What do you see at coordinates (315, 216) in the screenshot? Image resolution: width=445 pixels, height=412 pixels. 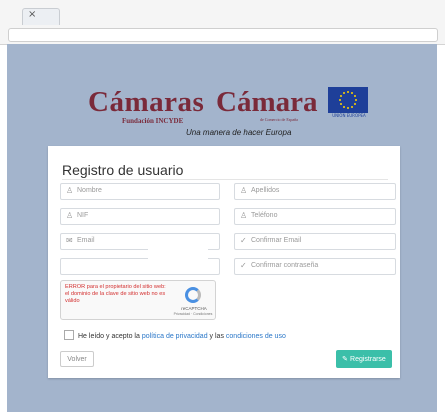 I see `telefono-field: ♙ Teléfono` at bounding box center [315, 216].